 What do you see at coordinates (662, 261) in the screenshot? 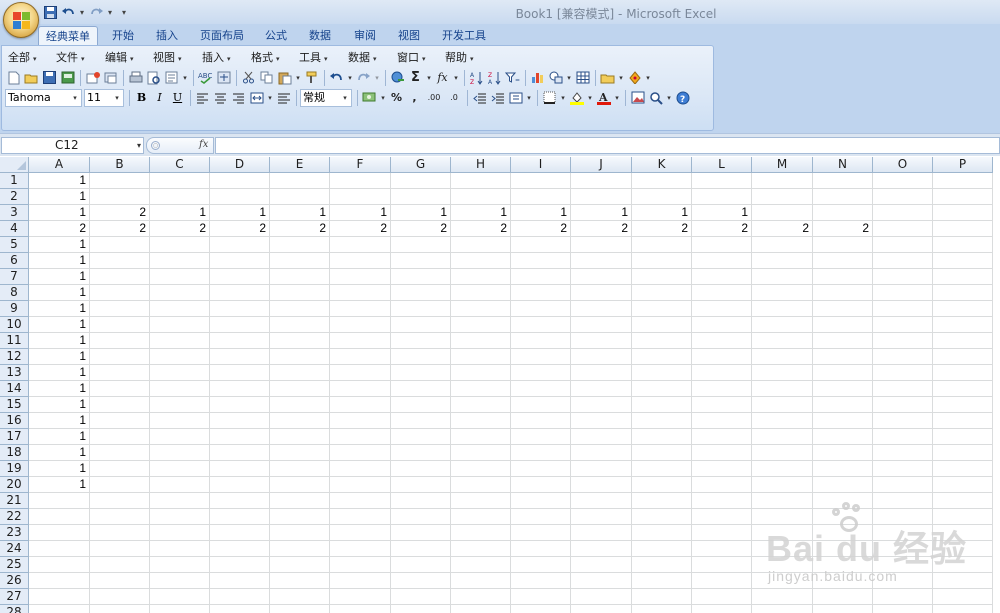
I see `cell-k6` at bounding box center [662, 261].